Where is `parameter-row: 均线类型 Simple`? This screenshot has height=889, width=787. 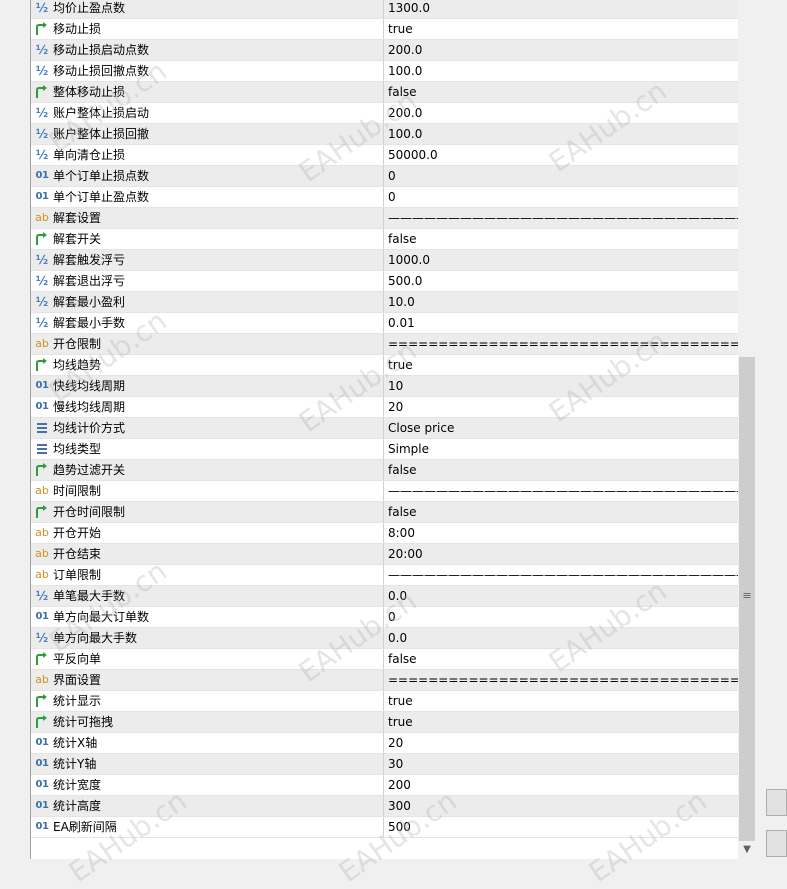 parameter-row: 均线类型 Simple is located at coordinates (385, 449).